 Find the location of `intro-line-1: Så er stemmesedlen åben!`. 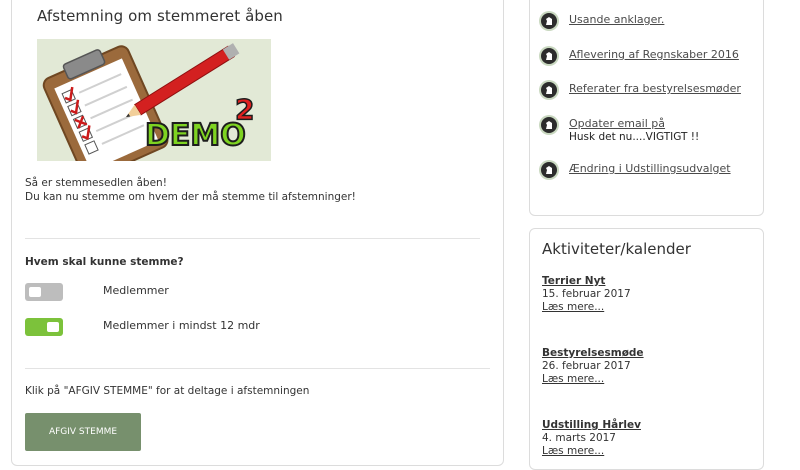

intro-line-1: Så er stemmesedlen åben! is located at coordinates (96, 183).